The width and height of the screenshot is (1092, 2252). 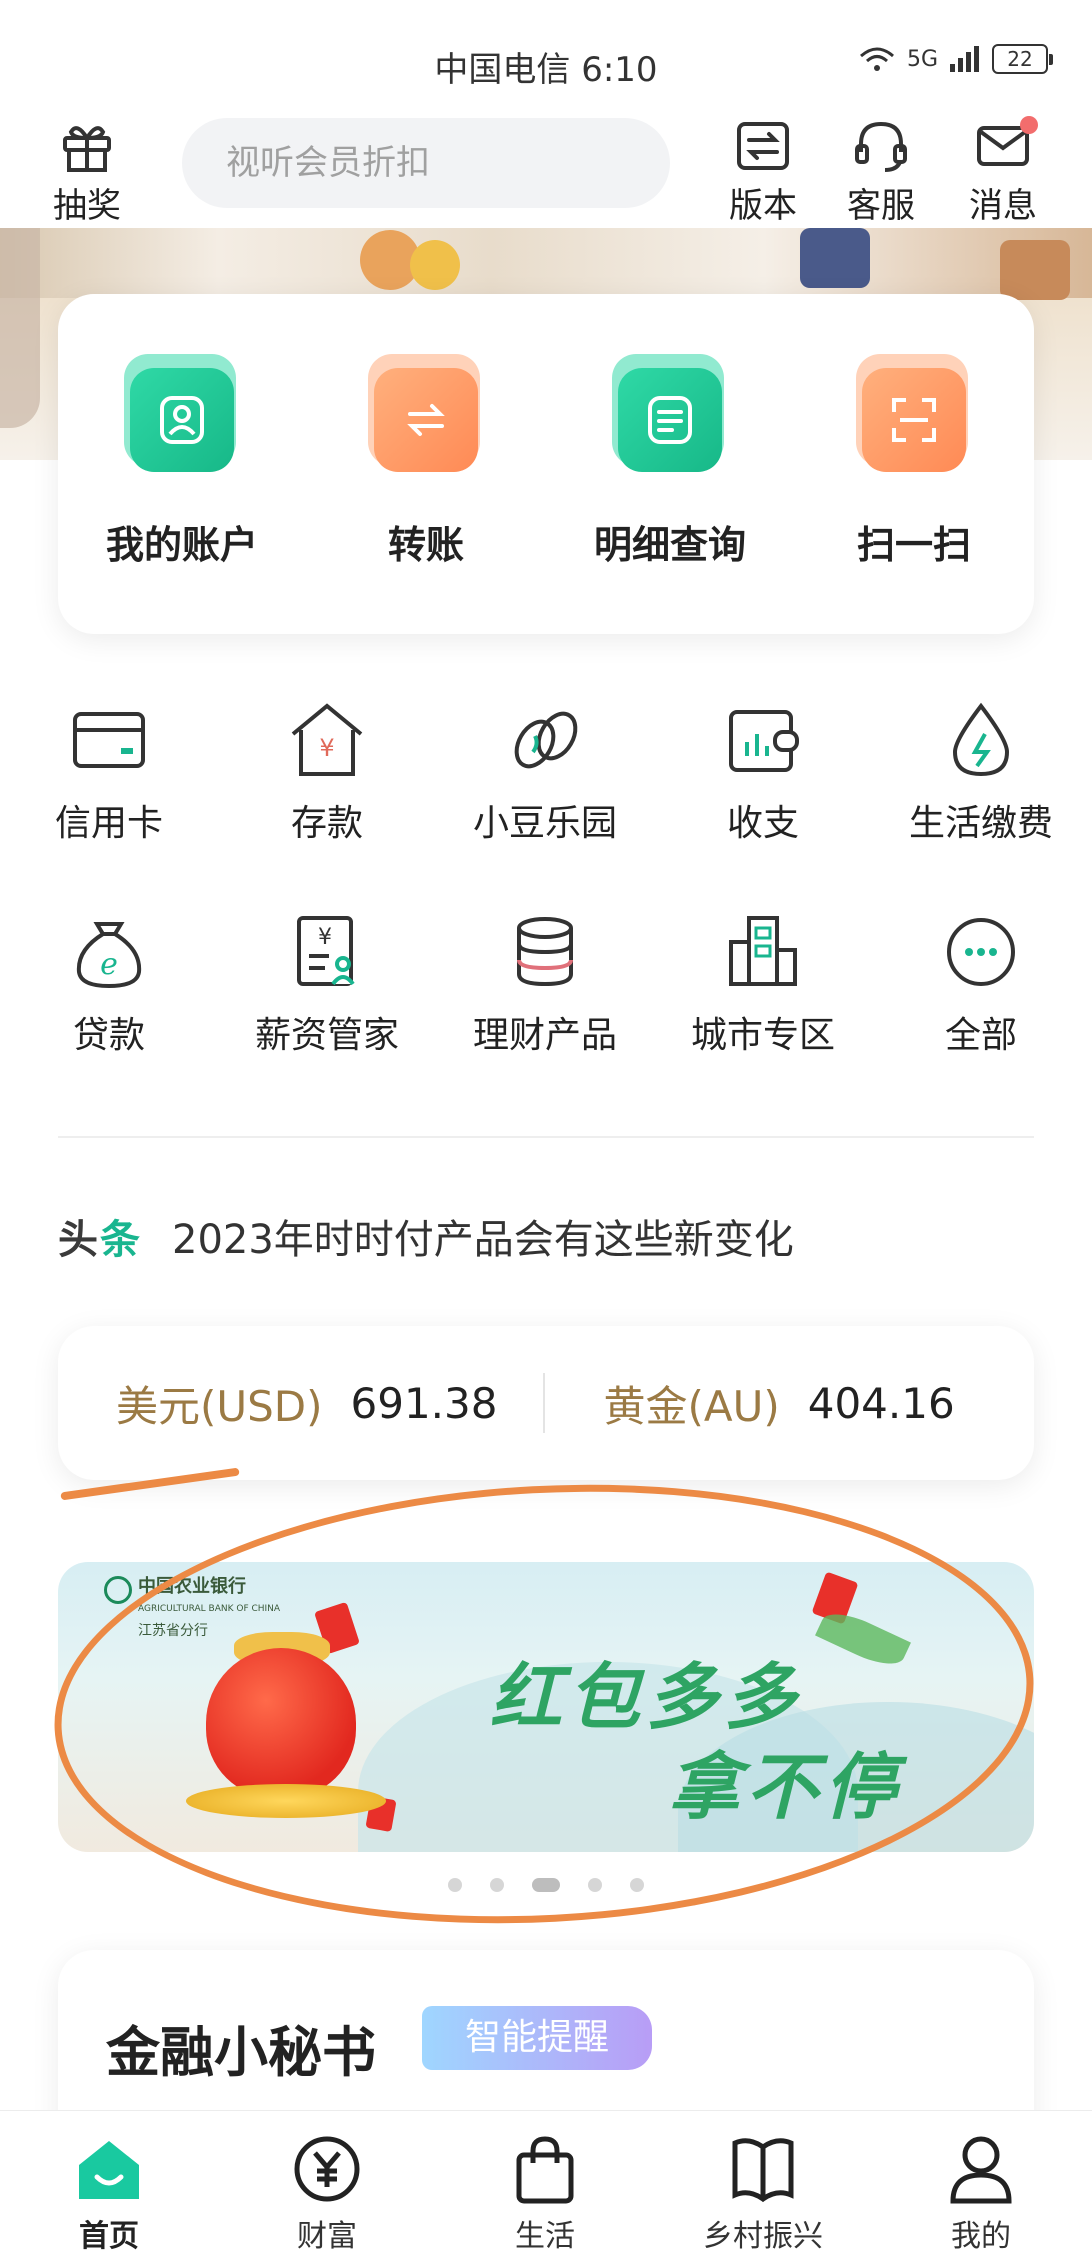 What do you see at coordinates (913, 545) in the screenshot?
I see `scan-label: 扫一扫` at bounding box center [913, 545].